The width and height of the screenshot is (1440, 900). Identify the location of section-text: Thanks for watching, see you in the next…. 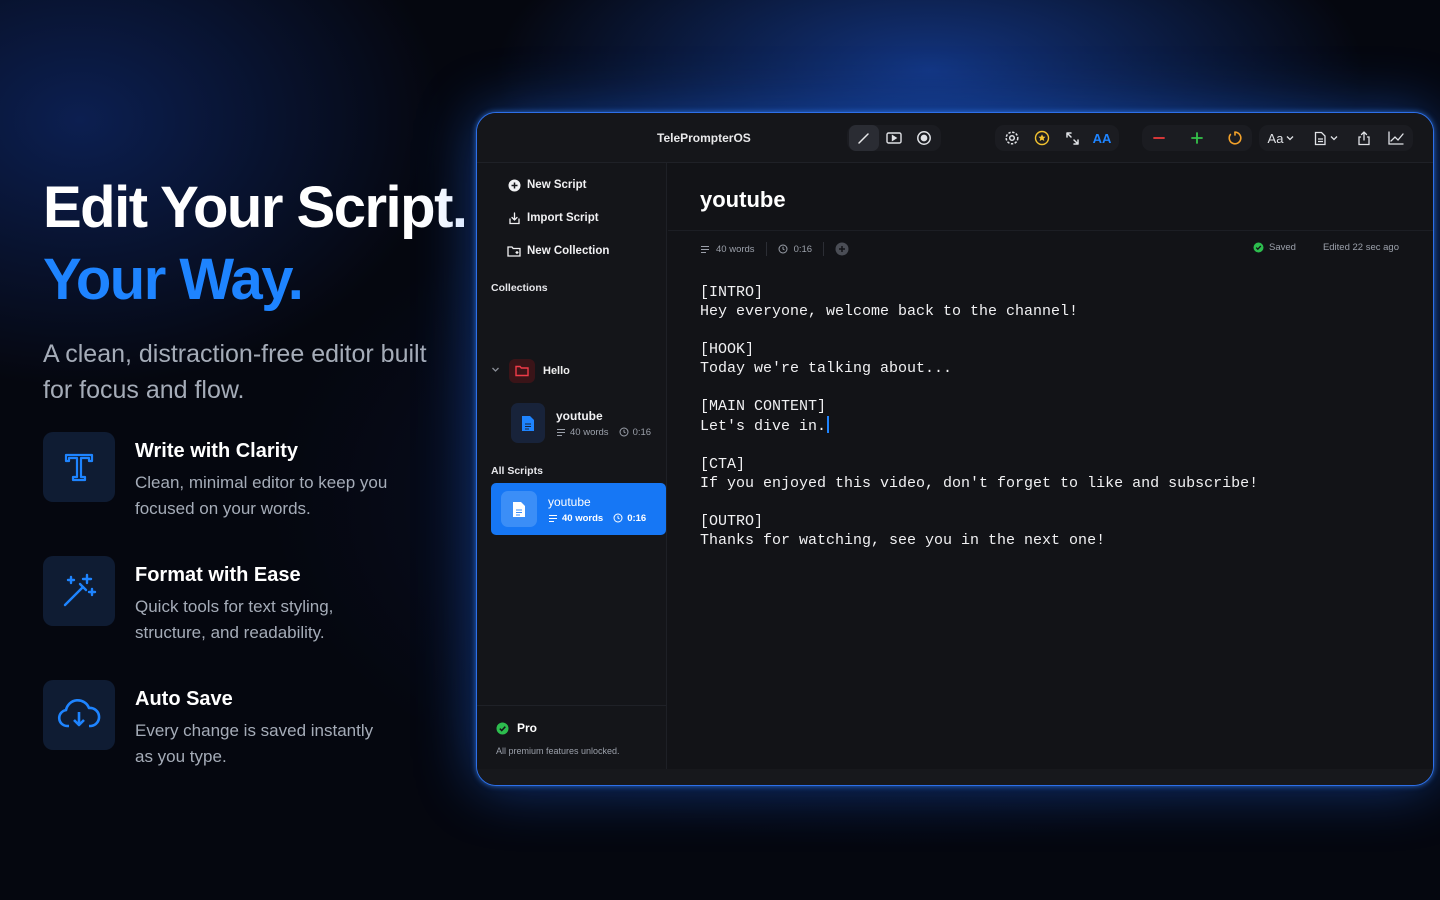
(903, 540).